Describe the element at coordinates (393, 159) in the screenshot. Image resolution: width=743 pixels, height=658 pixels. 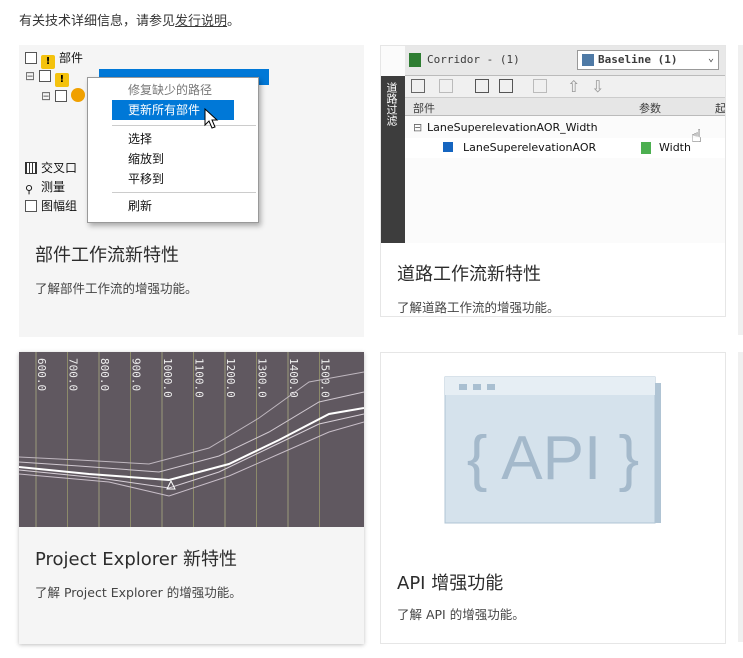
I see `corridor-filter-sidebar: 道路过滤` at that location.